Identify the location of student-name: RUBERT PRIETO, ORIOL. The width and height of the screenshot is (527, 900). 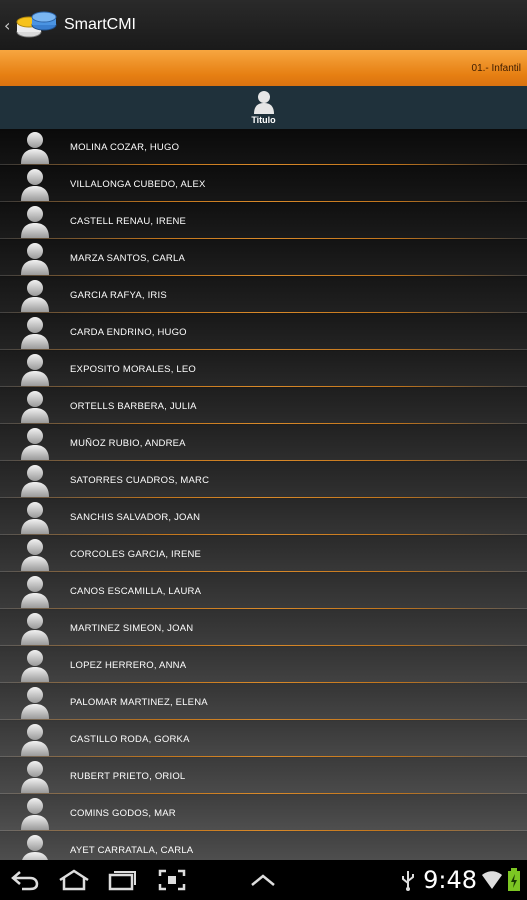
(128, 776).